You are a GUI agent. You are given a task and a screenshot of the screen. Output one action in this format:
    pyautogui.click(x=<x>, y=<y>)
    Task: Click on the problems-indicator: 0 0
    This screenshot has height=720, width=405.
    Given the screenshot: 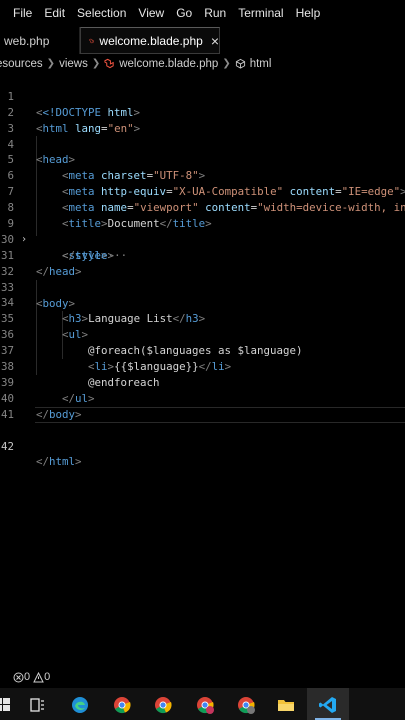 What is the action you would take?
    pyautogui.click(x=33, y=677)
    